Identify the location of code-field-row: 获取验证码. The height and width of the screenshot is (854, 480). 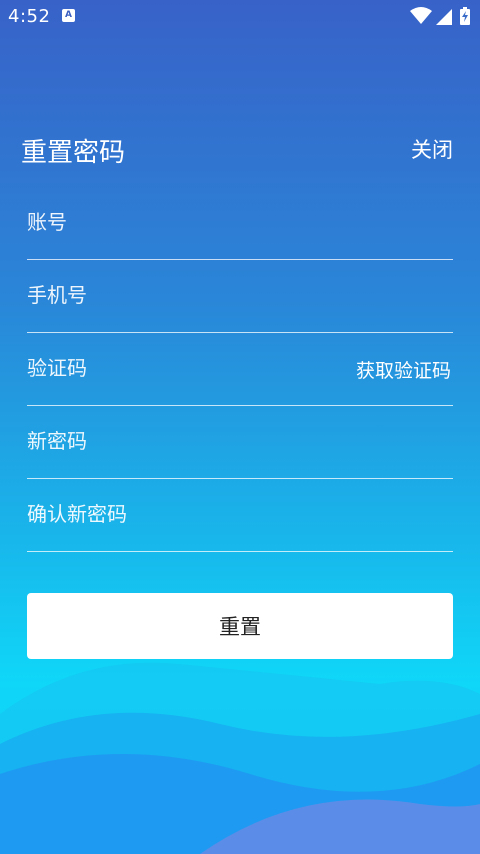
(240, 369).